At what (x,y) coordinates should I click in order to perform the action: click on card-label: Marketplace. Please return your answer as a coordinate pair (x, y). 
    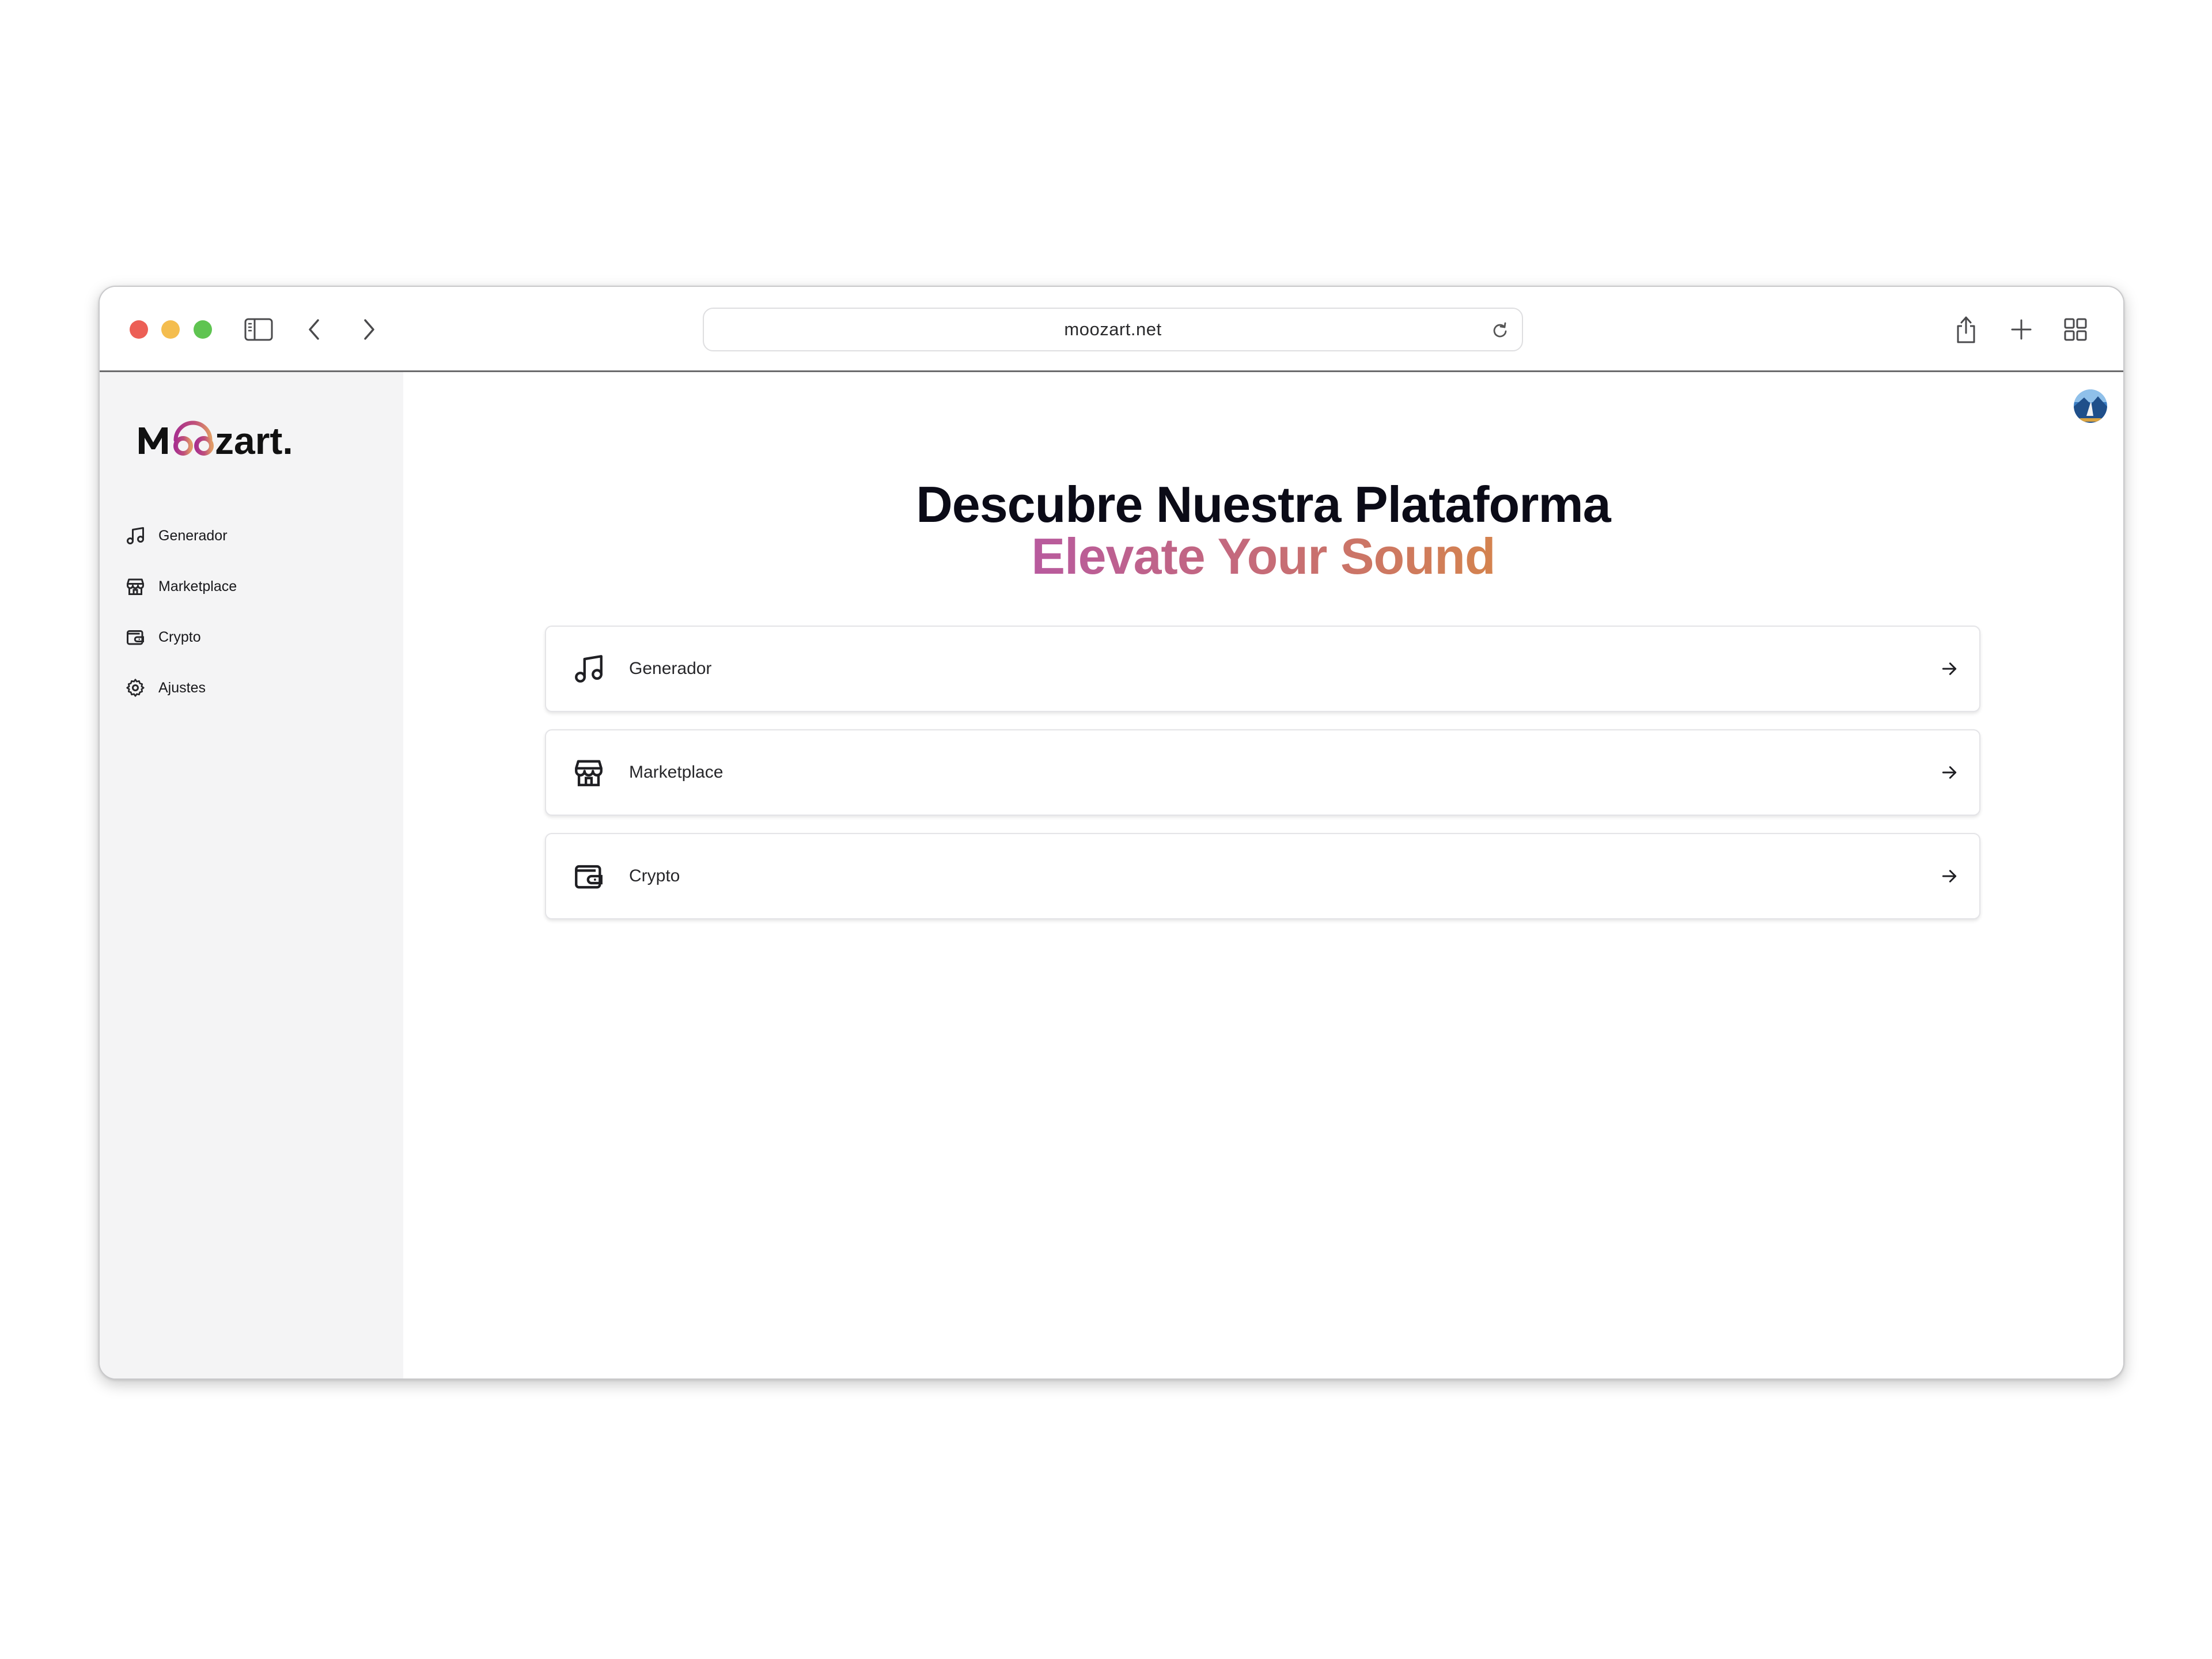
    Looking at the image, I should click on (676, 772).